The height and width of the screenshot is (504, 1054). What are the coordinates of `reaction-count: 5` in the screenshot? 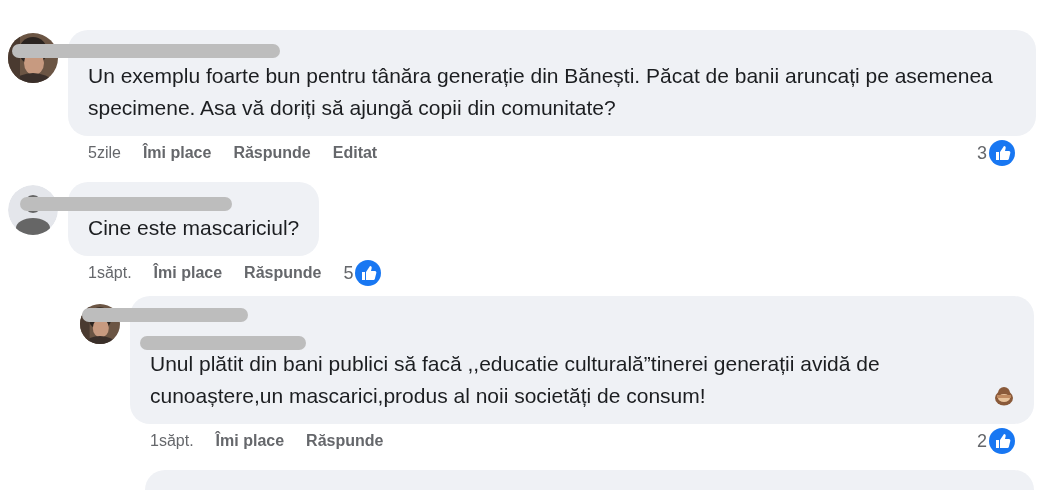 It's located at (348, 273).